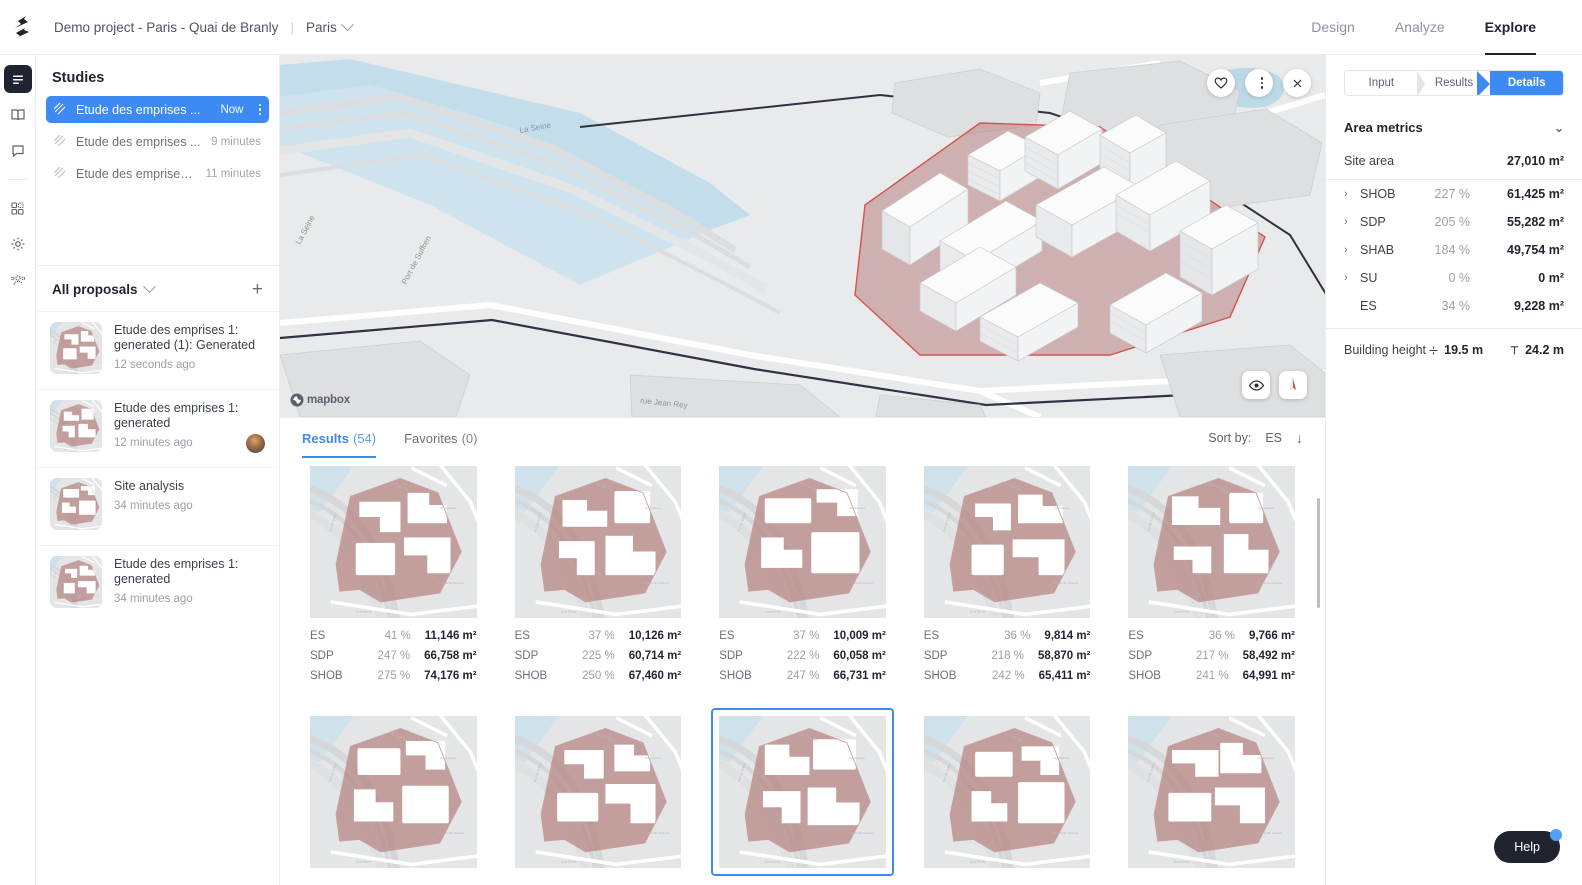 The height and width of the screenshot is (885, 1582). What do you see at coordinates (1454, 163) in the screenshot?
I see `site-area-row: Site area 27,010 m²` at bounding box center [1454, 163].